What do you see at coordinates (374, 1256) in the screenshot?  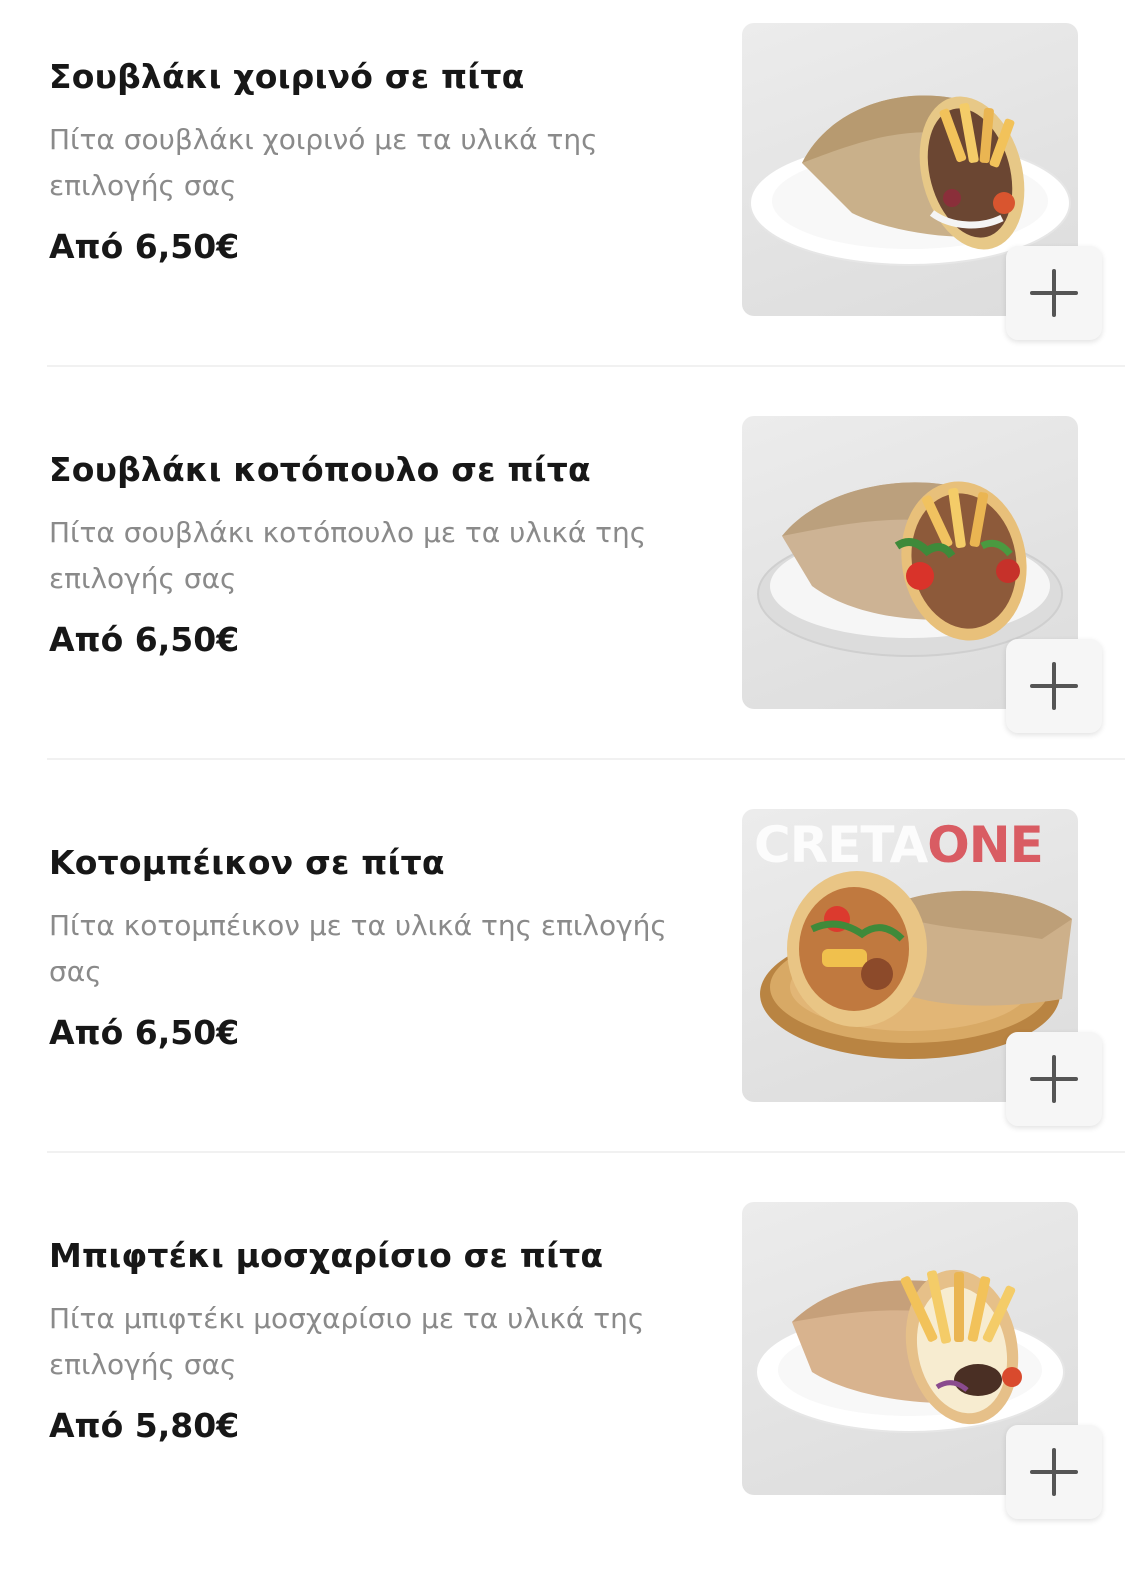 I see `item-title: Μπιφτέκι μοσχαρίσιο σε πίτα` at bounding box center [374, 1256].